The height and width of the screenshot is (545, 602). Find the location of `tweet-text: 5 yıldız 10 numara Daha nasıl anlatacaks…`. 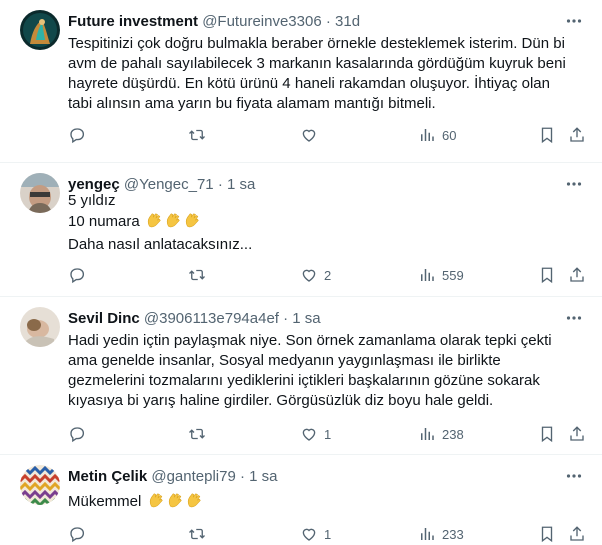

tweet-text: 5 yıldız 10 numara Daha nasıl anlatacaks… is located at coordinates (320, 223).